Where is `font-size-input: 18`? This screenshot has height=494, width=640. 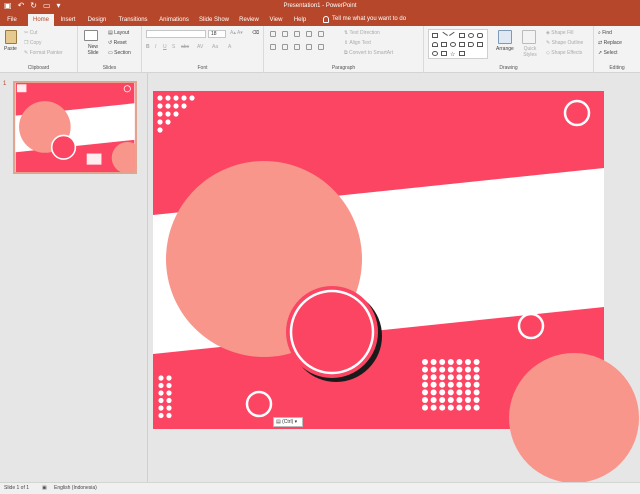 font-size-input: 18 is located at coordinates (217, 34).